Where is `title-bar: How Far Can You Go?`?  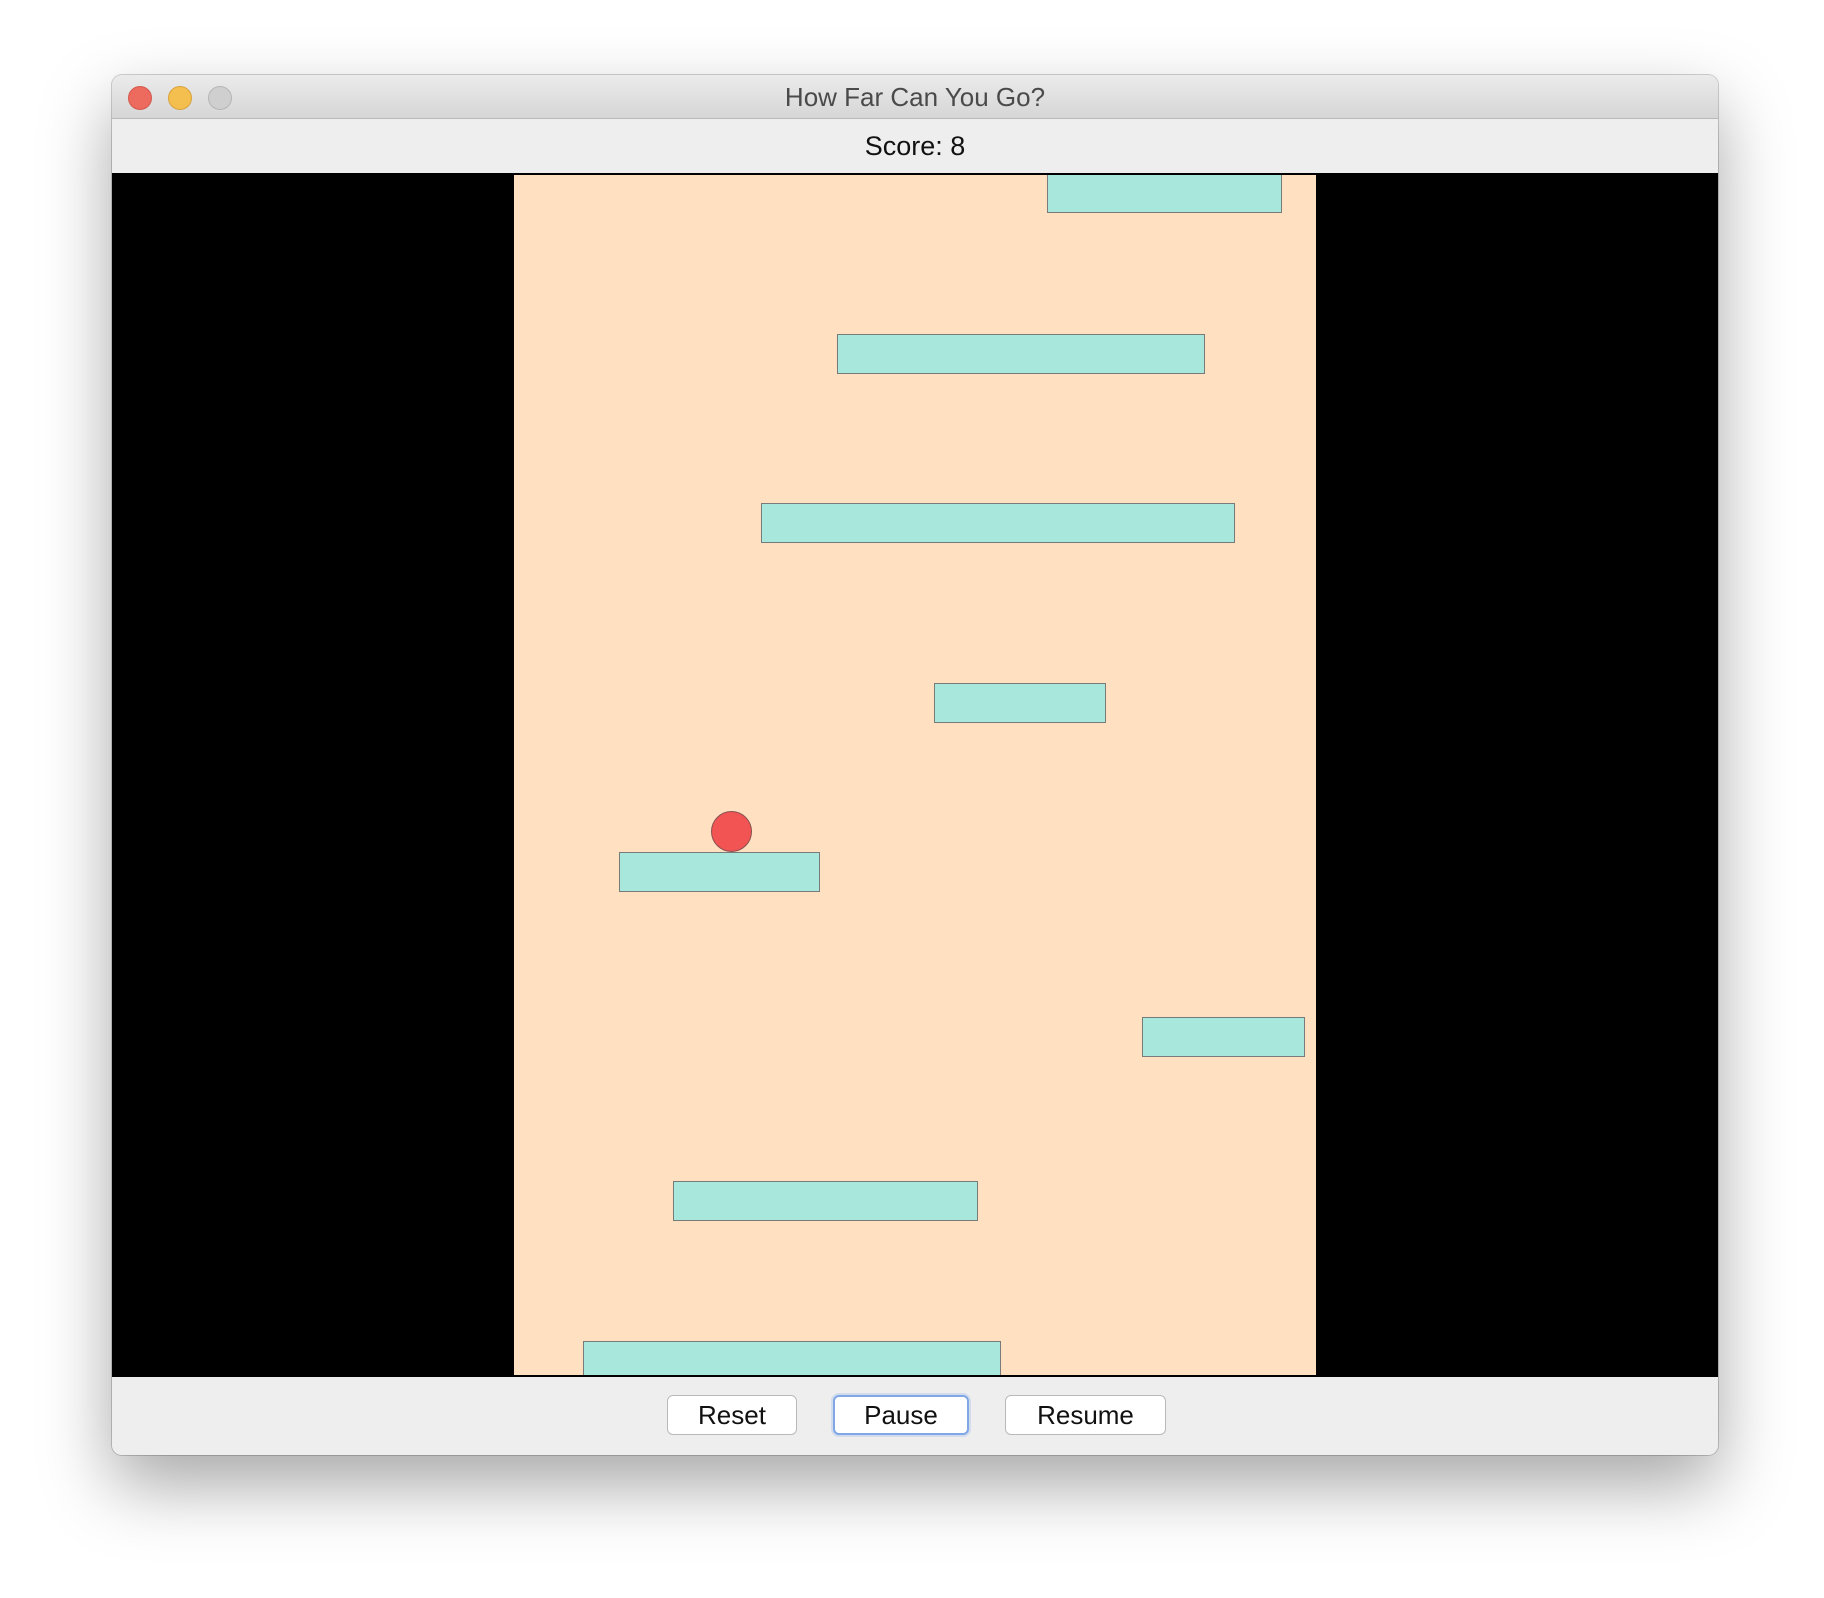 title-bar: How Far Can You Go? is located at coordinates (915, 97).